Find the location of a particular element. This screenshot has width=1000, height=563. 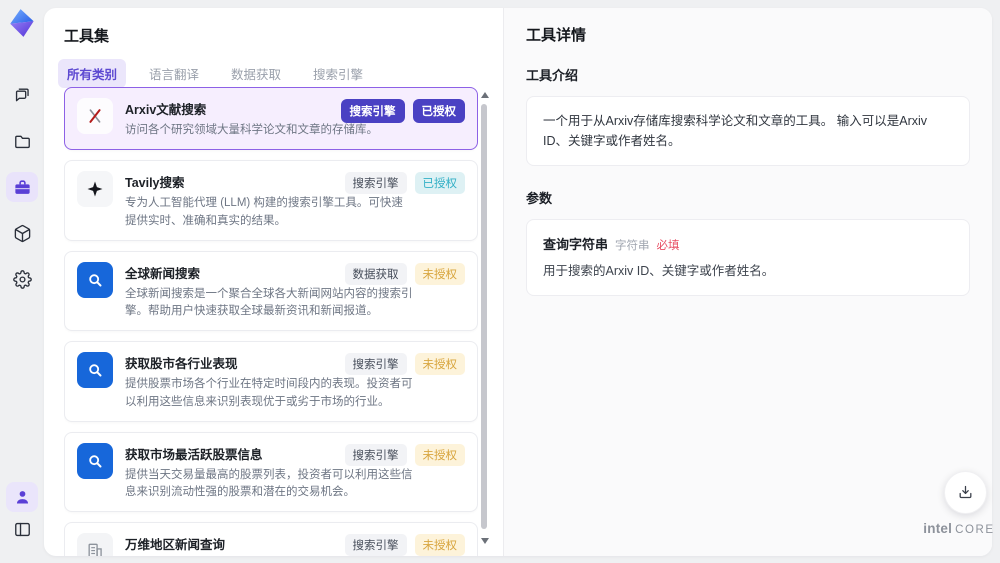

nav-tools-button is located at coordinates (22, 187).